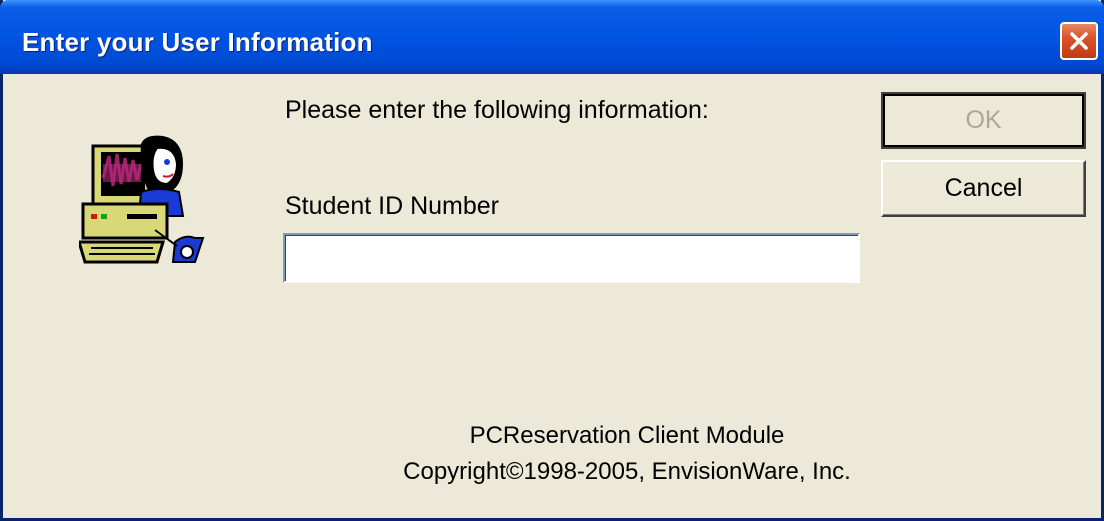 Image resolution: width=1104 pixels, height=521 pixels. Describe the element at coordinates (197, 42) in the screenshot. I see `window-title: Enter your User Information` at that location.